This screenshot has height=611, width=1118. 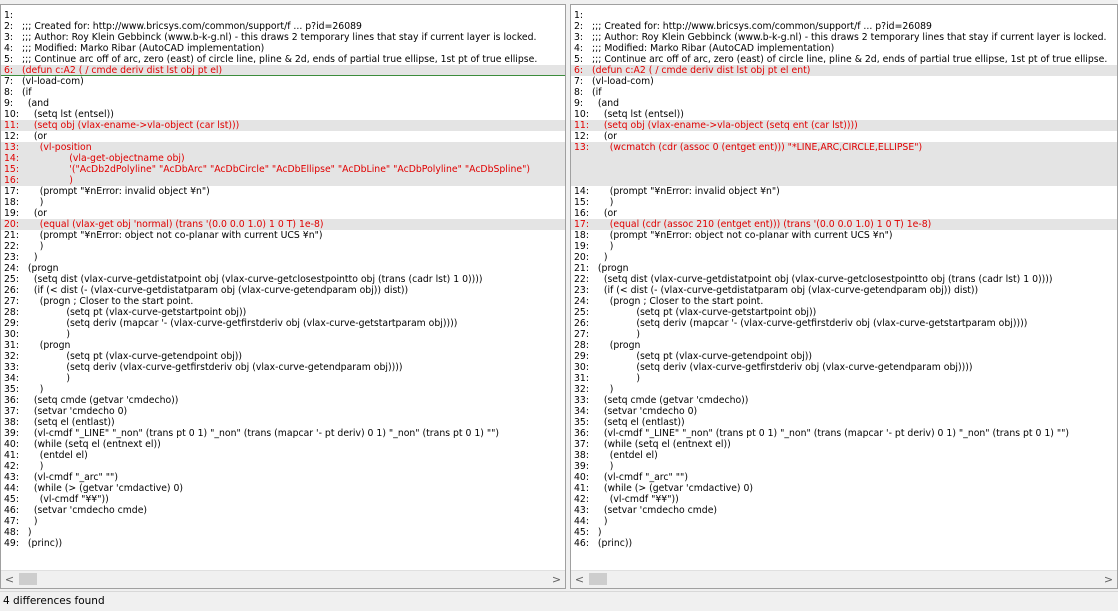 I want to click on code-line: 31: ), so click(x=844, y=378).